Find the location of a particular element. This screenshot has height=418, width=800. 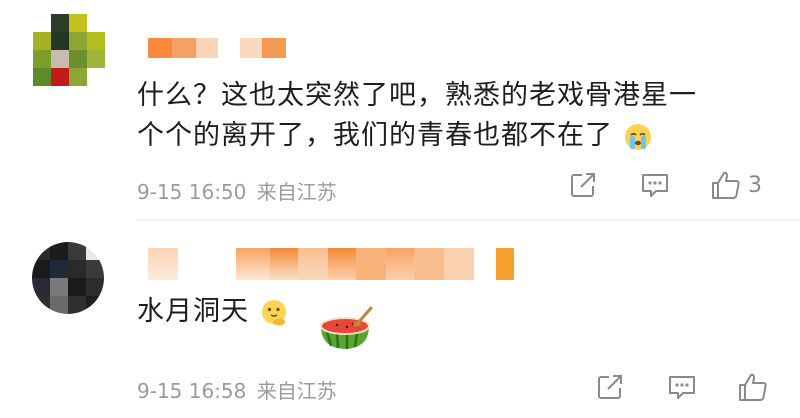

username-blurred is located at coordinates (331, 264).